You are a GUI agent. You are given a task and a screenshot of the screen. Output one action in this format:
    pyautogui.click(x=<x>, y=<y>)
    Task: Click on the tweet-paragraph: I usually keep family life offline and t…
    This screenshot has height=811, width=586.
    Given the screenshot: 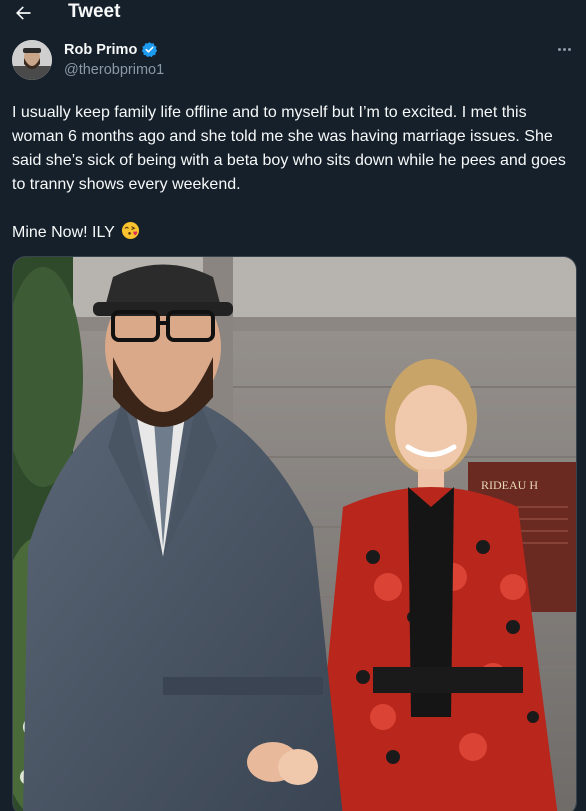 What is the action you would take?
    pyautogui.click(x=289, y=148)
    